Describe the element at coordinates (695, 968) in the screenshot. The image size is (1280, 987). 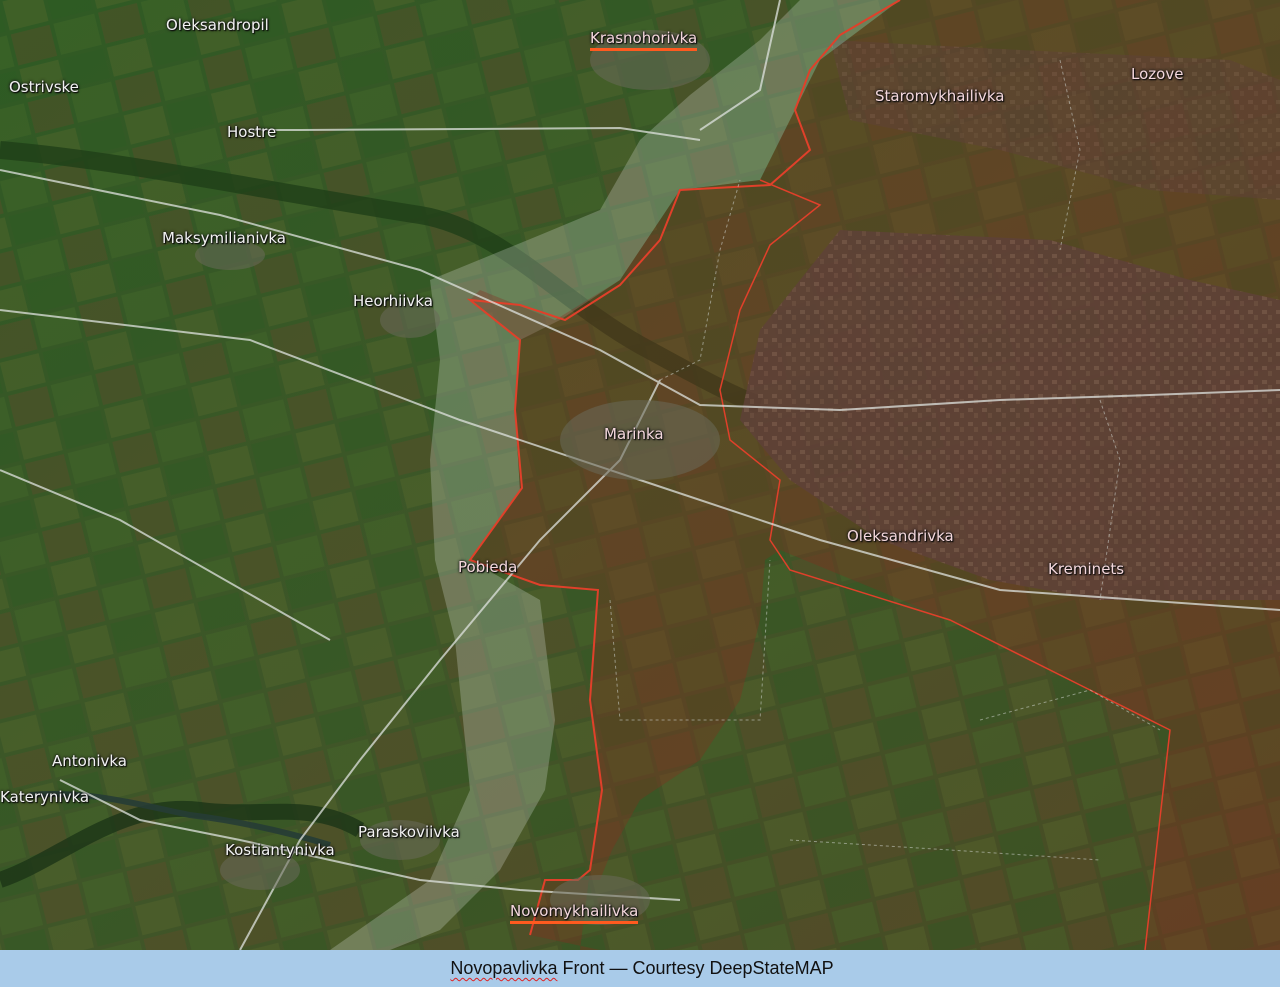
I see `caption-rest: Front — Courtesy DeepStateMAP` at that location.